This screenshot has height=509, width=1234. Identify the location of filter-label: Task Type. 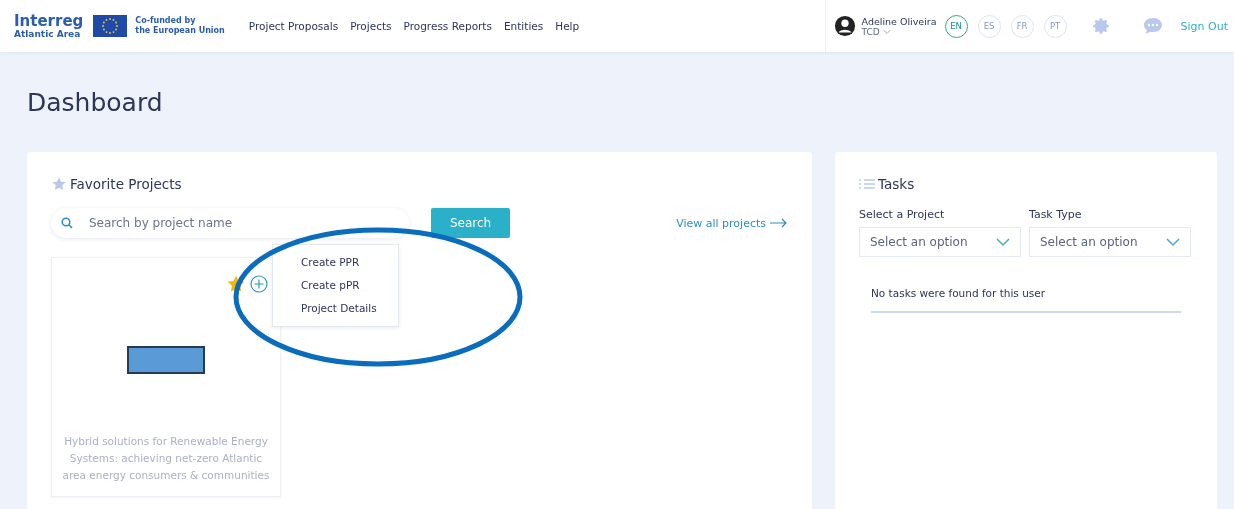
(1056, 214).